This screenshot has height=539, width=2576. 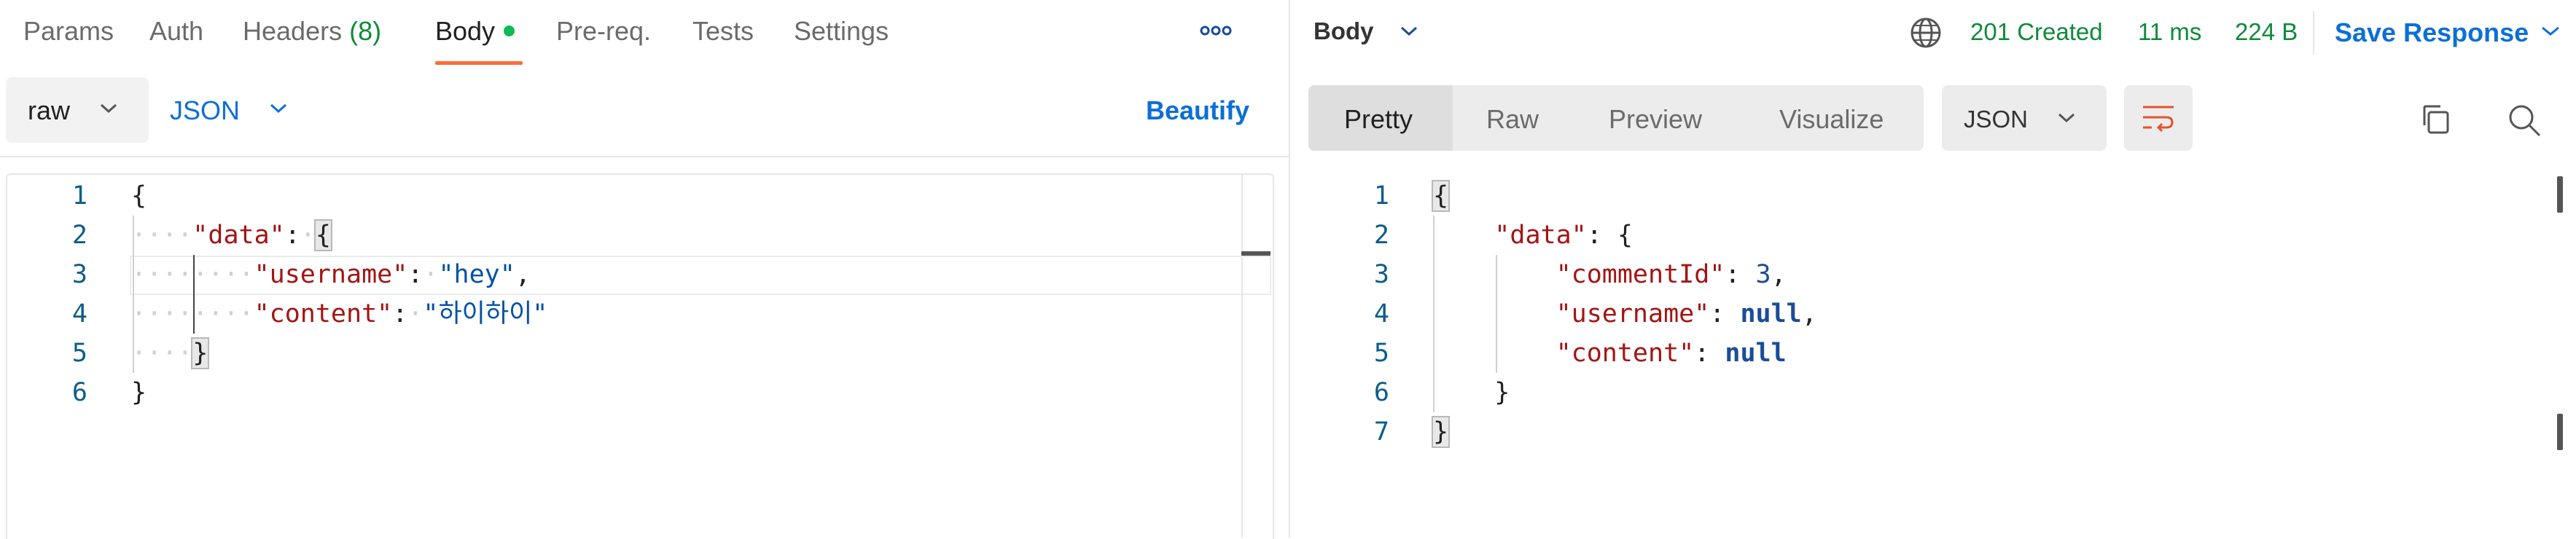 I want to click on view-tab-visualize: Visualize, so click(x=1839, y=118).